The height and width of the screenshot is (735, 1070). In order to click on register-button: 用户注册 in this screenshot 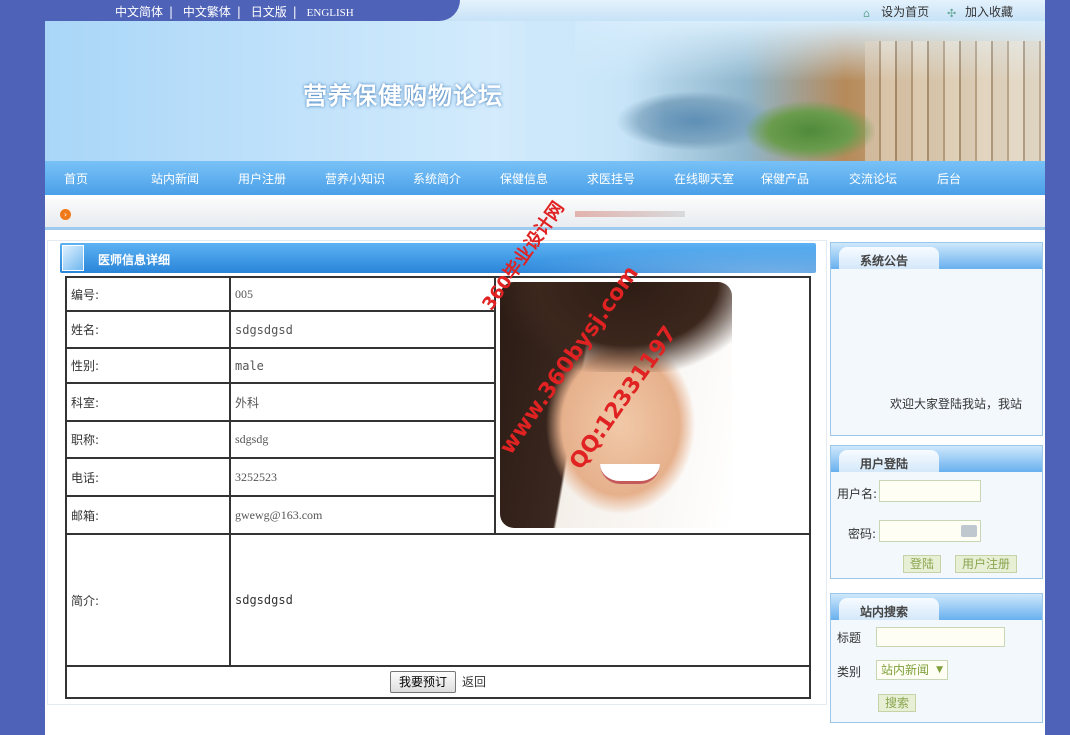, I will do `click(986, 564)`.